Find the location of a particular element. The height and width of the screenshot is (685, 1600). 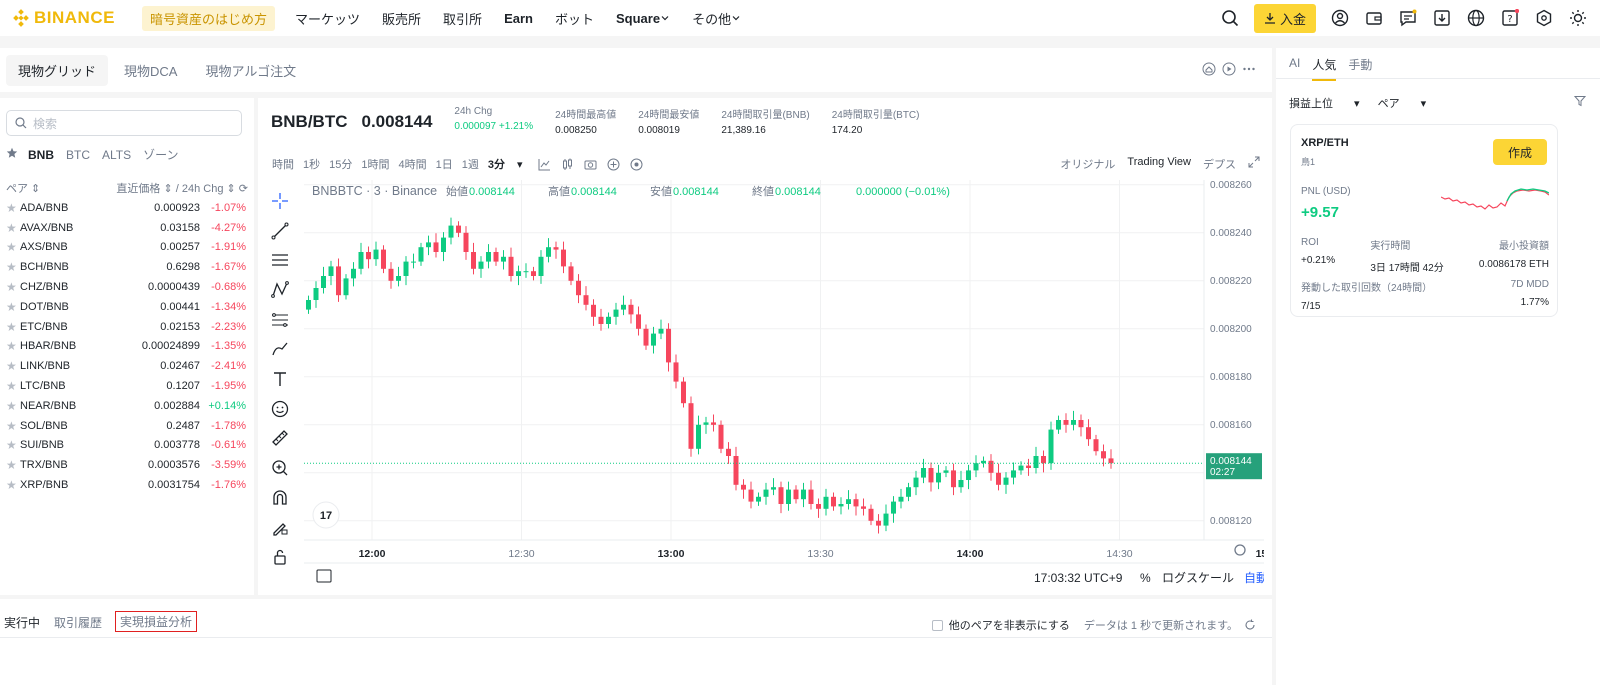

crosshair-icon is located at coordinates (280, 201).